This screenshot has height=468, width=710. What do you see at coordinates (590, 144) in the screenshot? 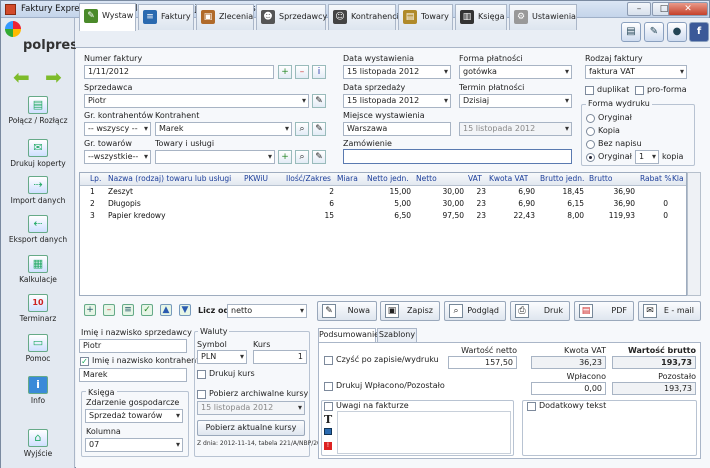
I see `radio-bez-napisu` at bounding box center [590, 144].